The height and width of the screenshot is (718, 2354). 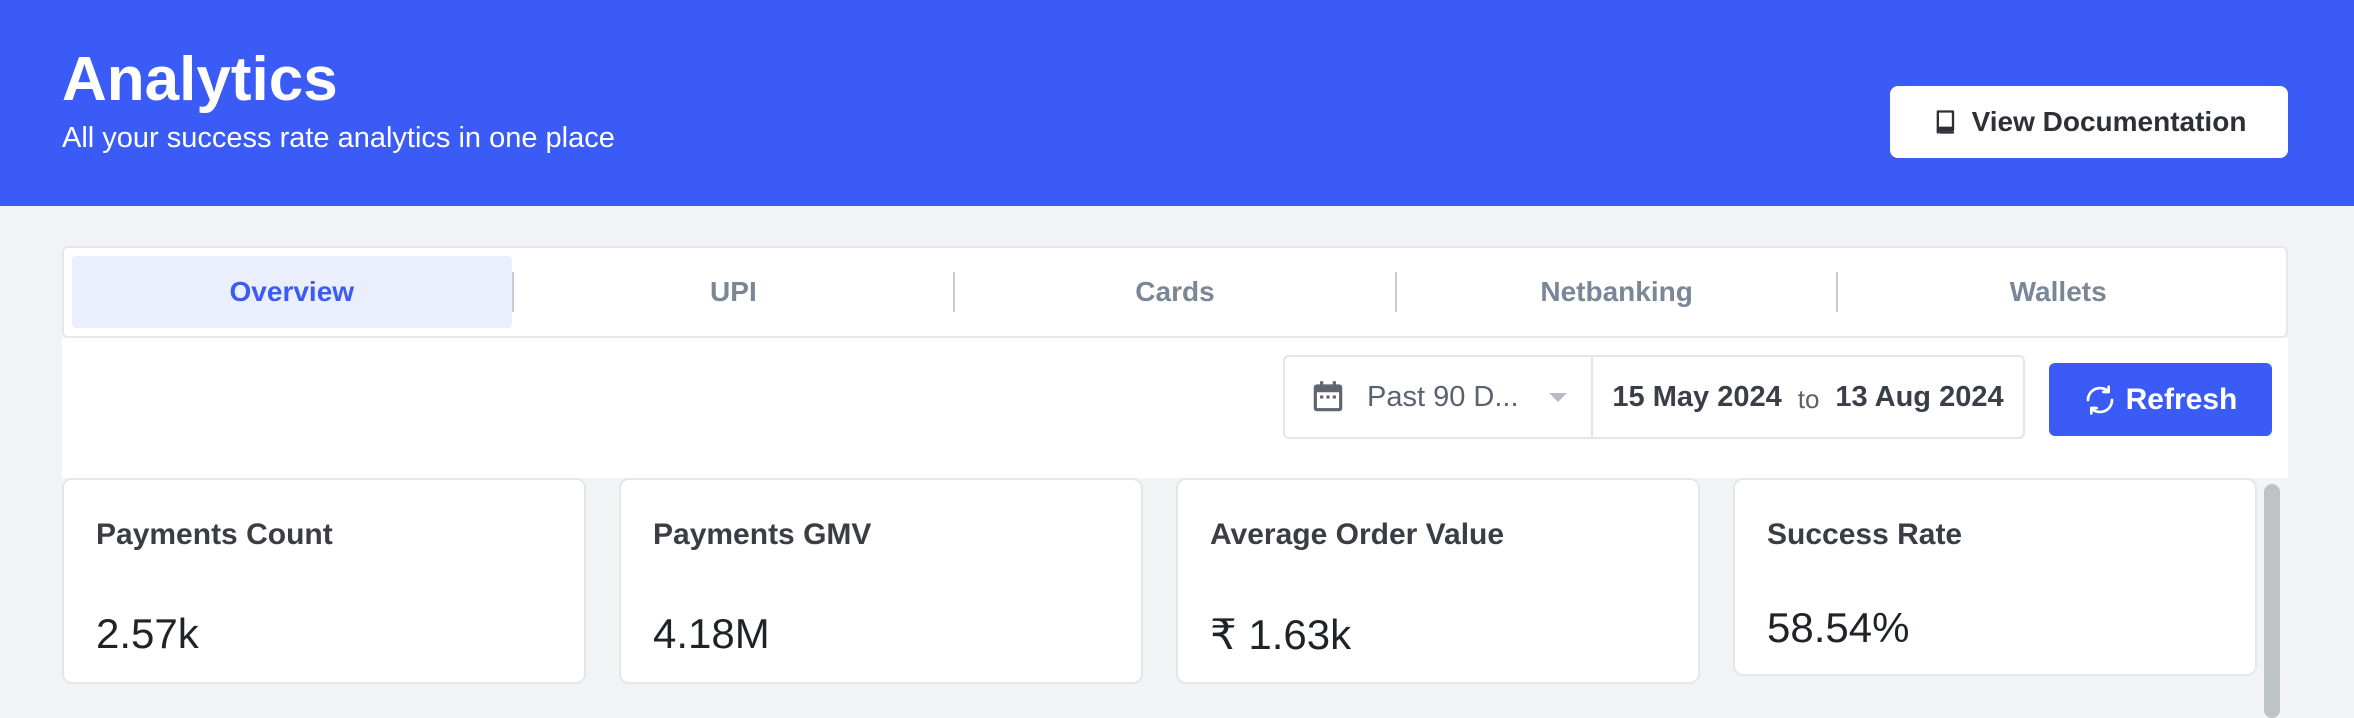 I want to click on metric-value: 4.18M, so click(x=711, y=633).